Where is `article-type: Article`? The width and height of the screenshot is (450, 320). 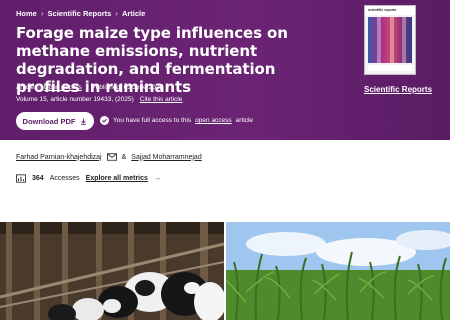
article-type: Article is located at coordinates (25, 87).